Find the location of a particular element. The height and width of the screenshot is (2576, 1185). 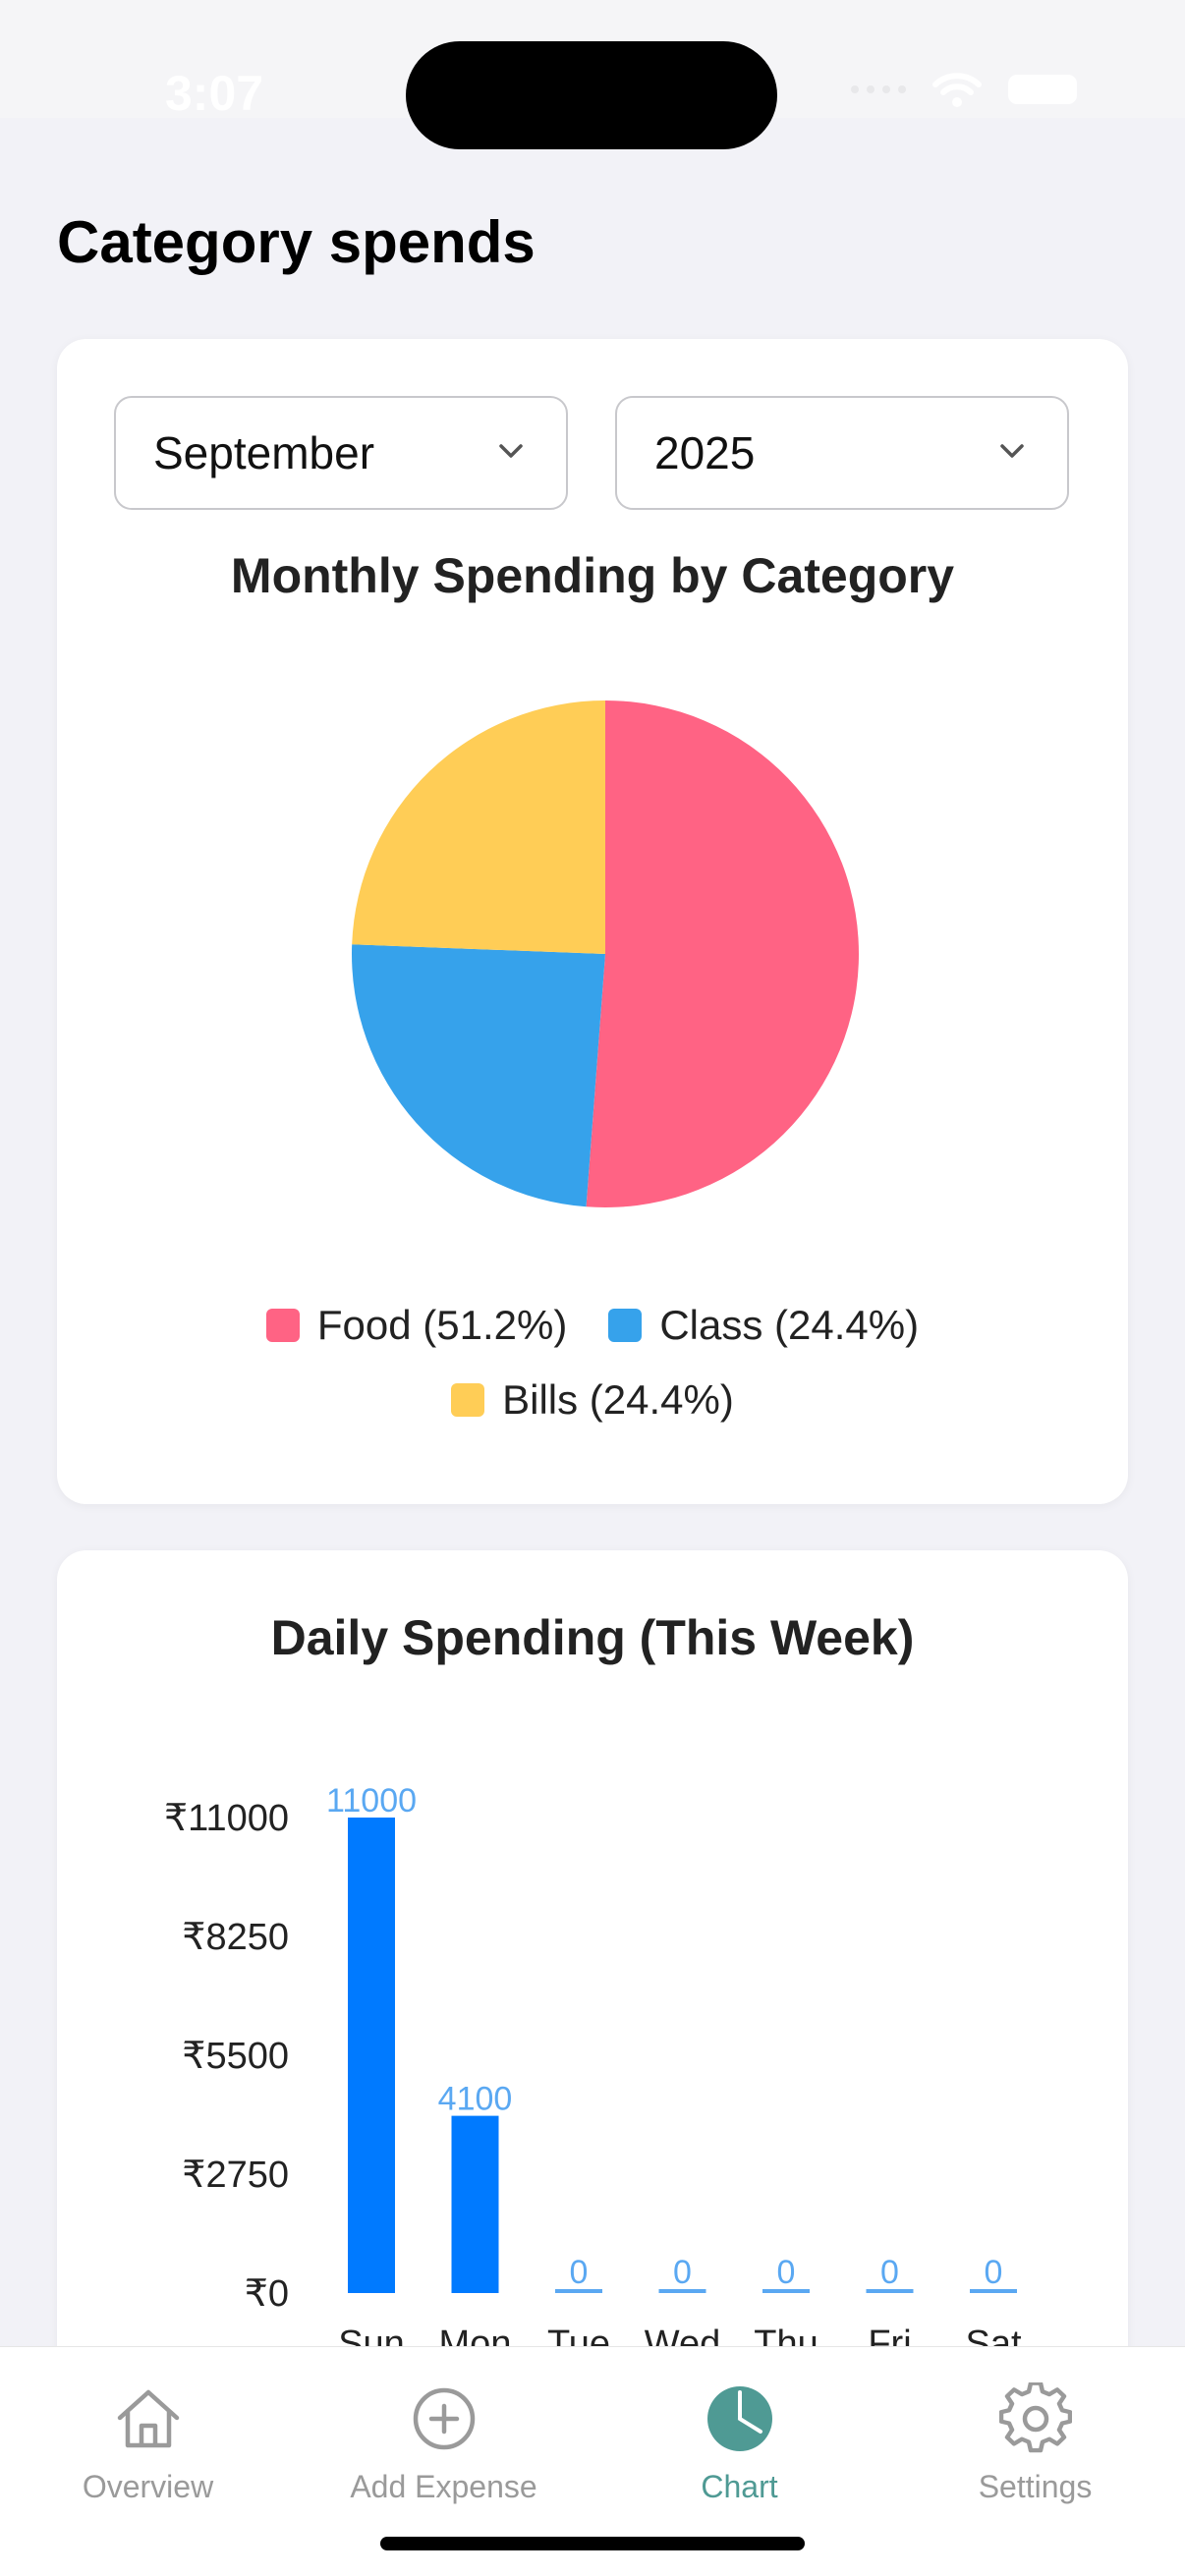

y-tick-label: ₹0 is located at coordinates (267, 2294).